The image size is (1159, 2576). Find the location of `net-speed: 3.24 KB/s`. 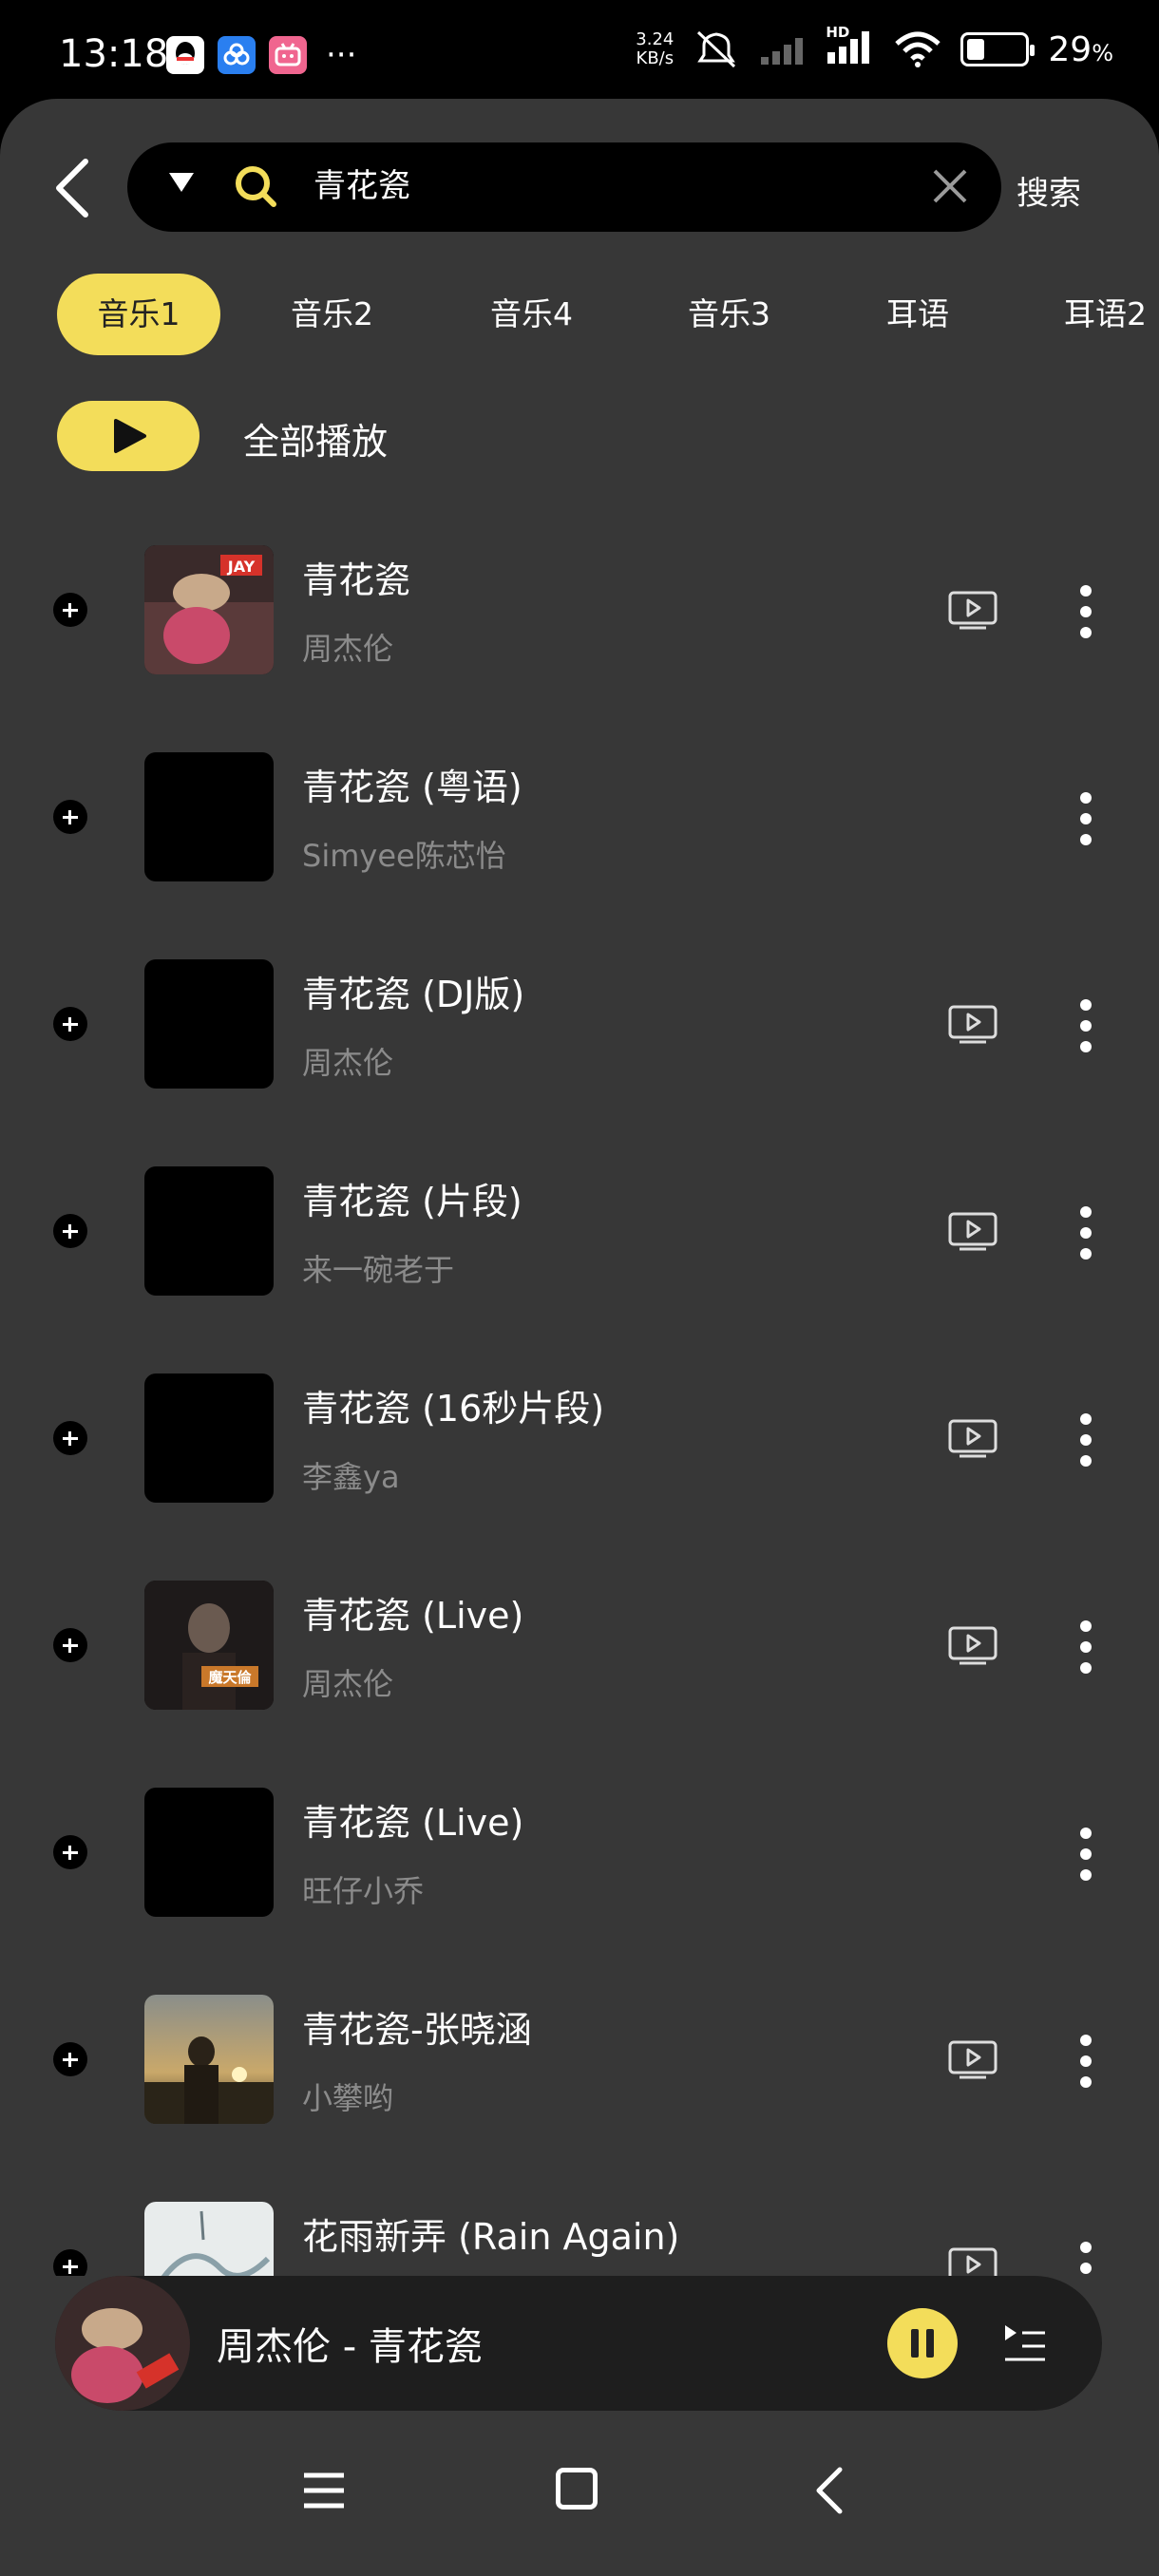

net-speed: 3.24 KB/s is located at coordinates (655, 48).